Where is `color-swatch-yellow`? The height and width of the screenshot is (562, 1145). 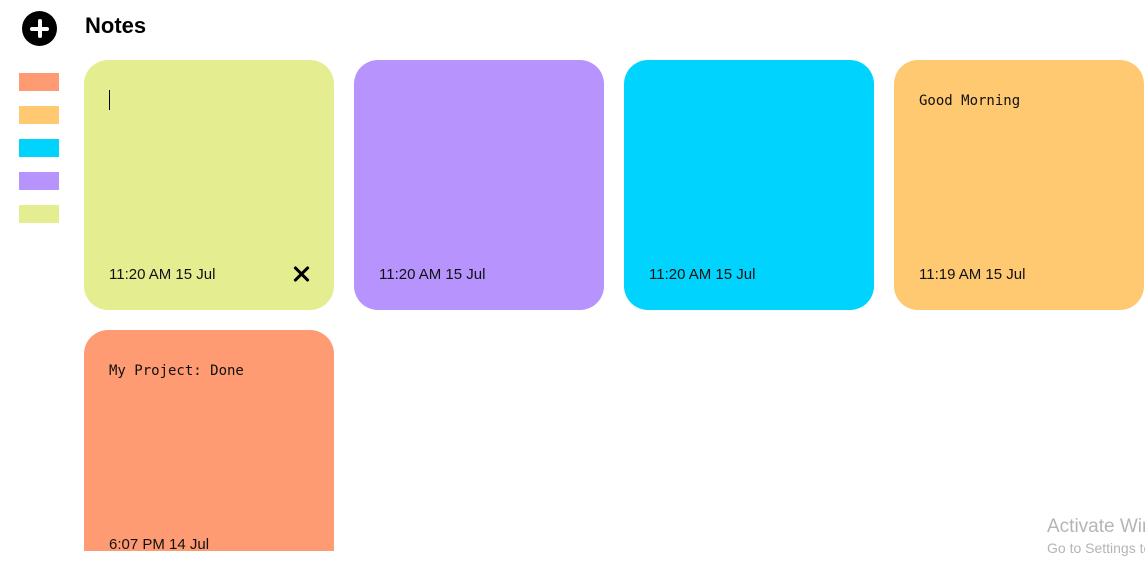
color-swatch-yellow is located at coordinates (39, 115).